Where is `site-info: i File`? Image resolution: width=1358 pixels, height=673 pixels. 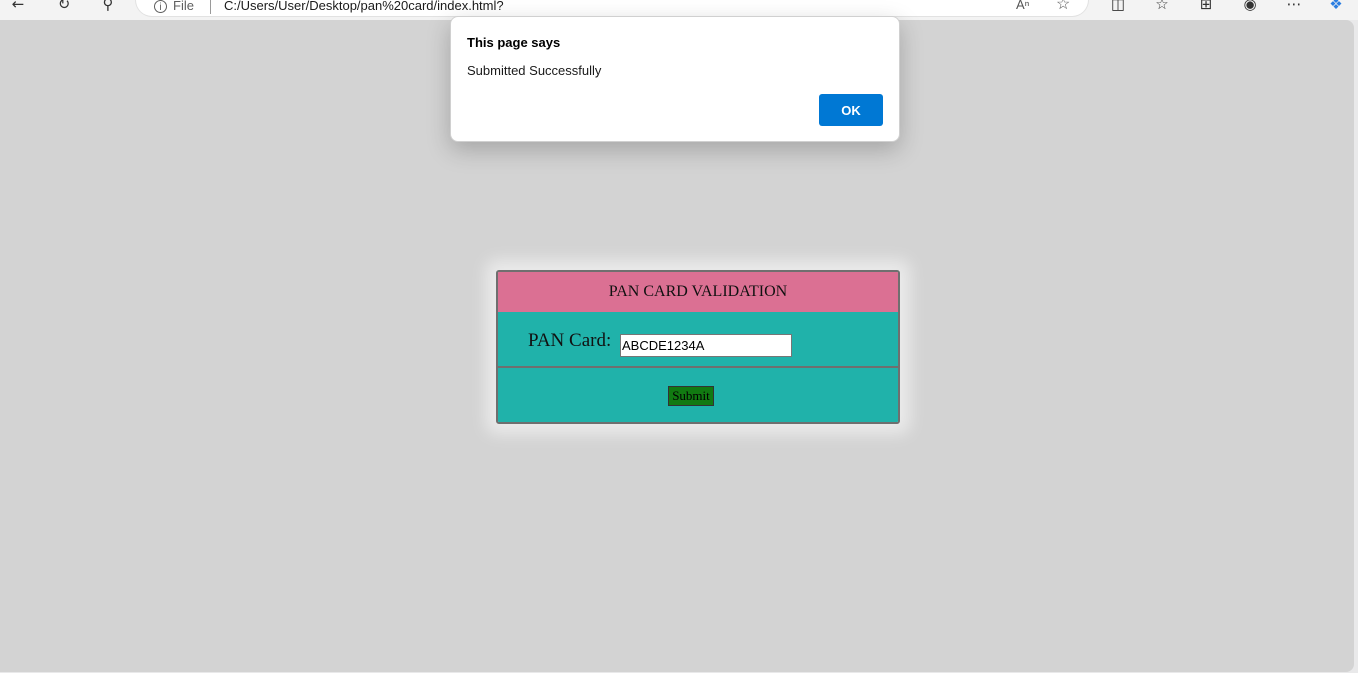
site-info: i File is located at coordinates (174, 8).